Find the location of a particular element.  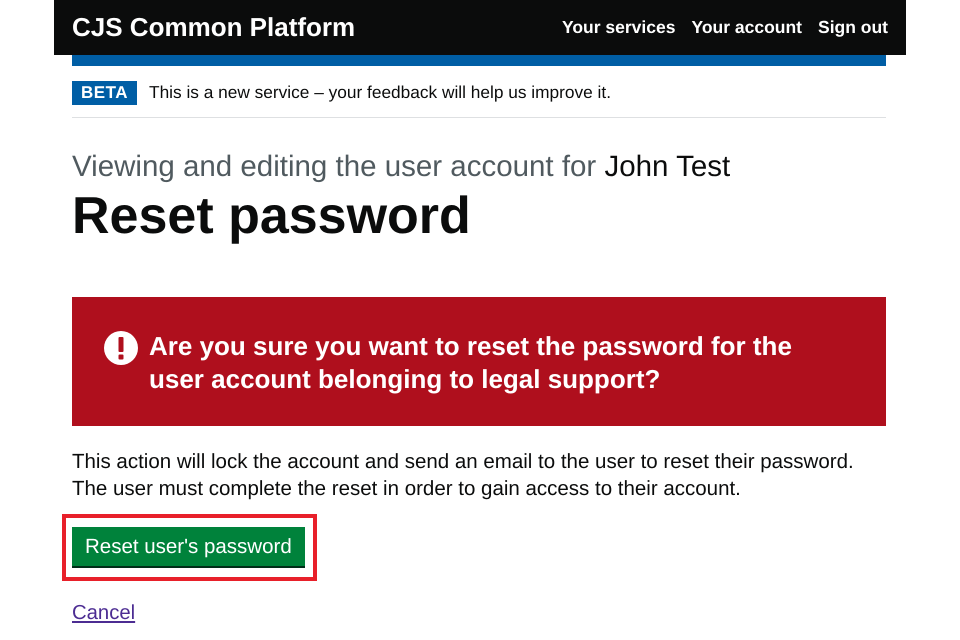

body-text: This action will lock the account and send an email to the user to reset their password. The user must complete the reset in order to gain access to their account. is located at coordinates (463, 475).